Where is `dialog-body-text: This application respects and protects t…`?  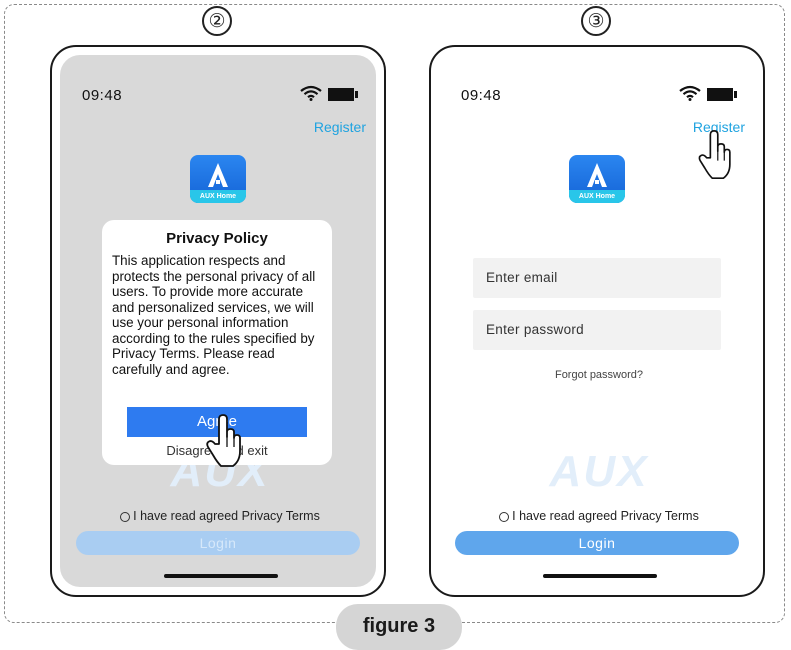 dialog-body-text: This application respects and protects t… is located at coordinates (214, 315).